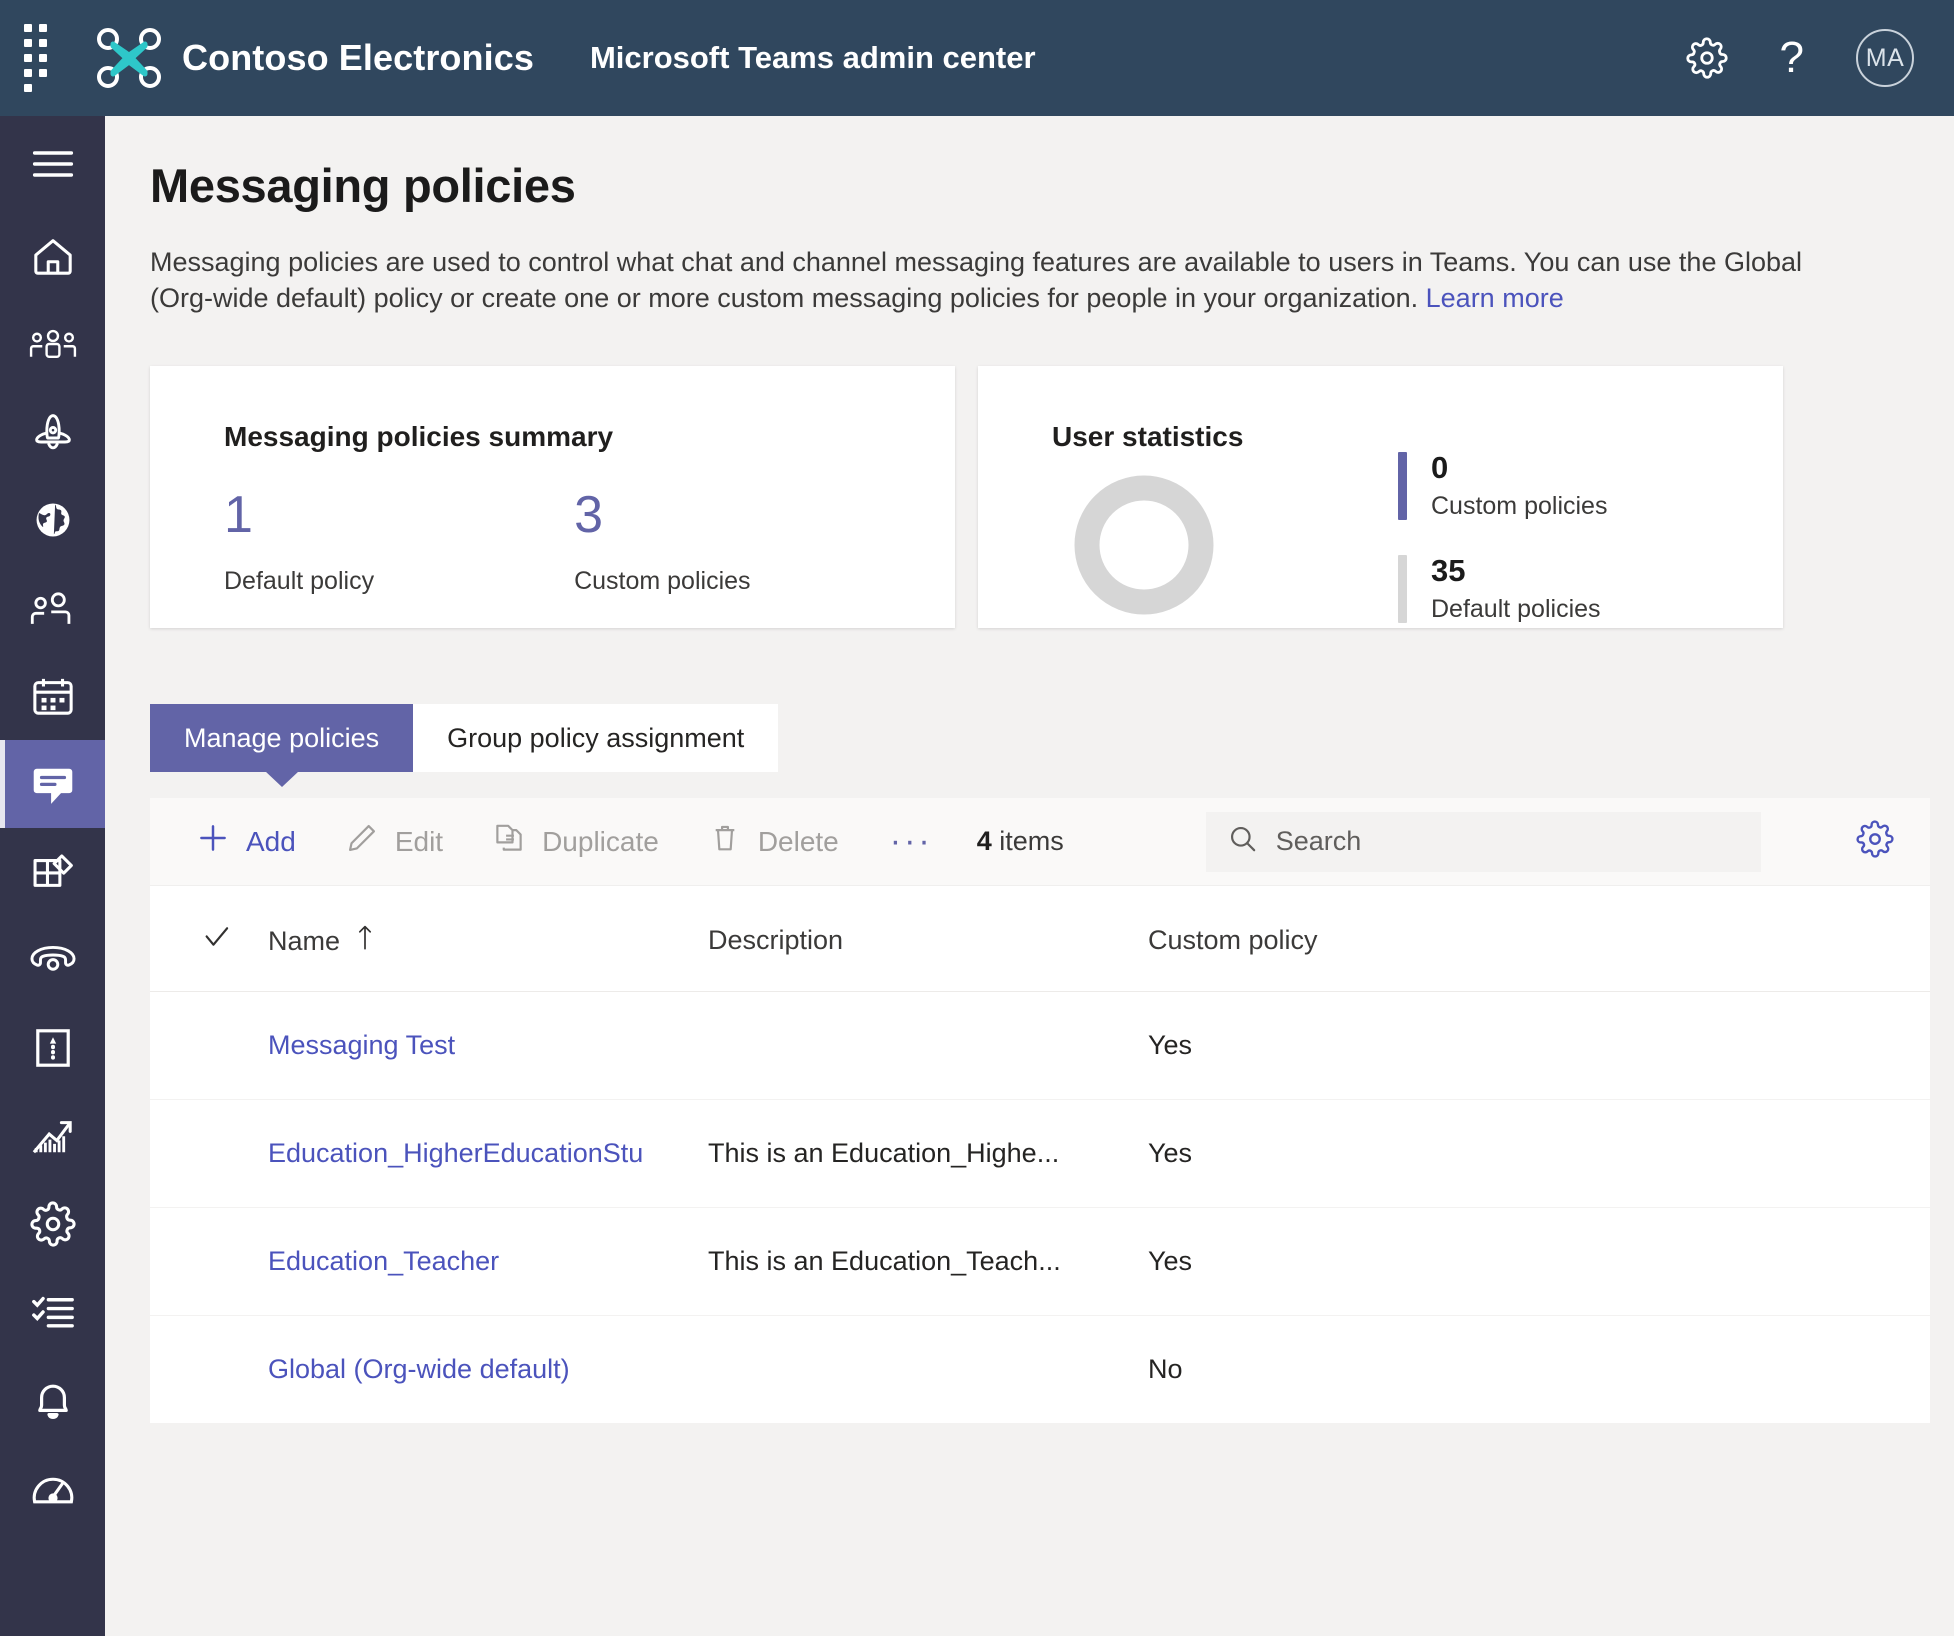 Image resolution: width=1954 pixels, height=1636 pixels. I want to click on learn-more-link: Learn more, so click(1495, 298).